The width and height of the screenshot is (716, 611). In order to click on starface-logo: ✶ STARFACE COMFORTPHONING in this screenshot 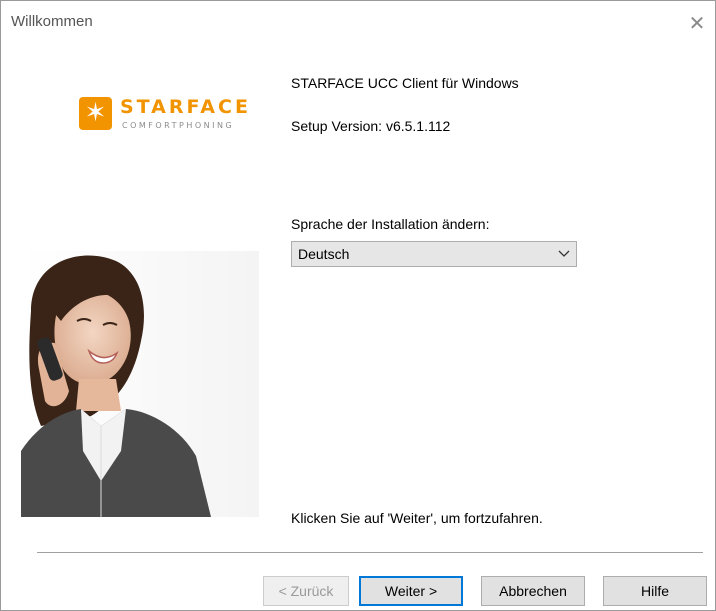, I will do `click(165, 116)`.